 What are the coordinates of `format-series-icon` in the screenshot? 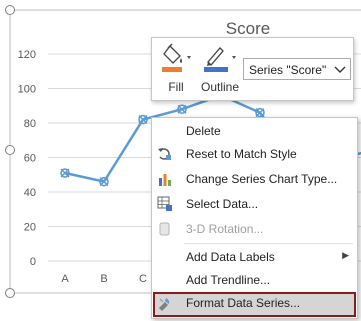 It's located at (164, 304).